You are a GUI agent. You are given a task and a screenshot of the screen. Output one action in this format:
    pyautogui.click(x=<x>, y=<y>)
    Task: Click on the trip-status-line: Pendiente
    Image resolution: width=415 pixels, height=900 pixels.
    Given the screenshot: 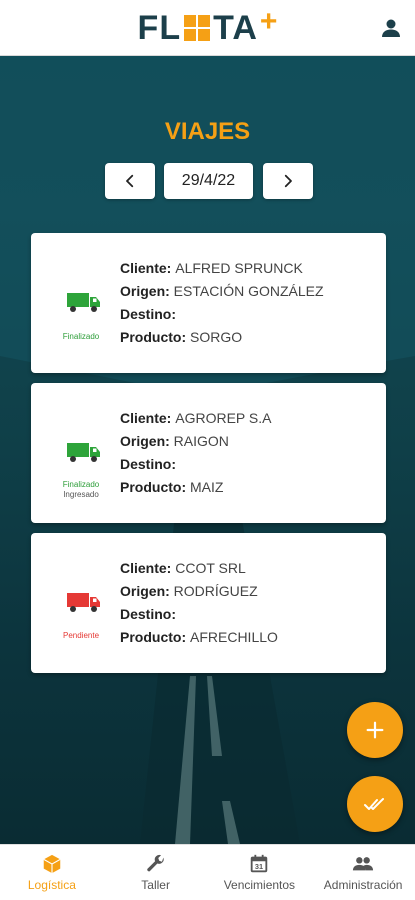 What is the action you would take?
    pyautogui.click(x=81, y=635)
    